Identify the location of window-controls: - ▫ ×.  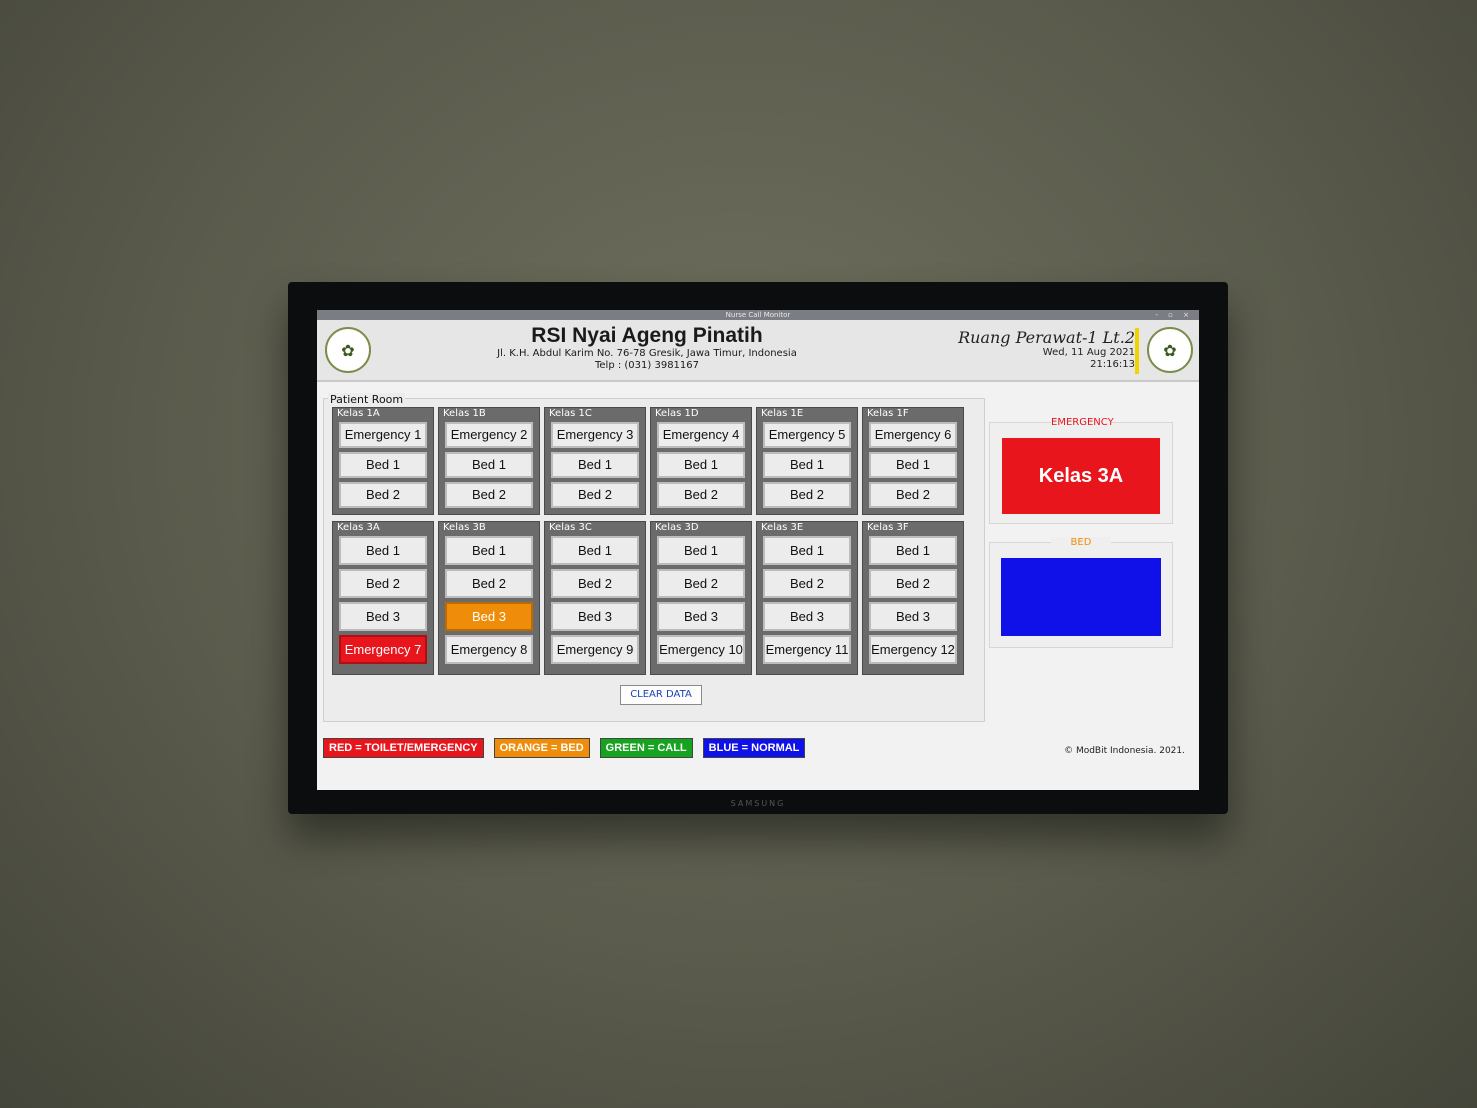
(1174, 315).